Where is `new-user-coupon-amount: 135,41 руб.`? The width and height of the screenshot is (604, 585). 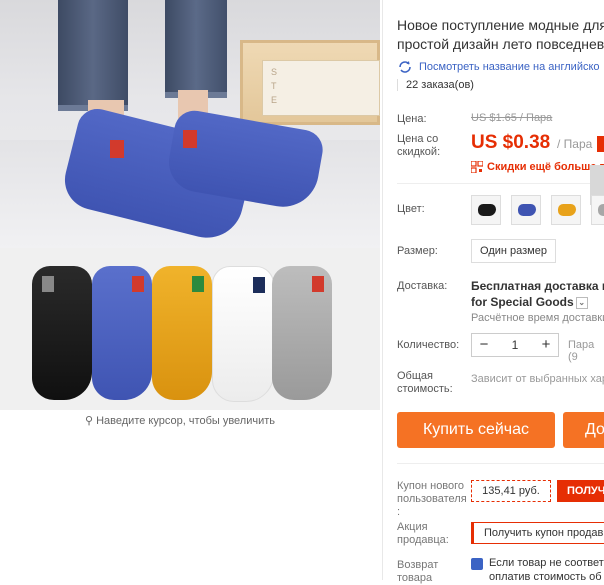
new-user-coupon-amount: 135,41 руб. is located at coordinates (511, 491).